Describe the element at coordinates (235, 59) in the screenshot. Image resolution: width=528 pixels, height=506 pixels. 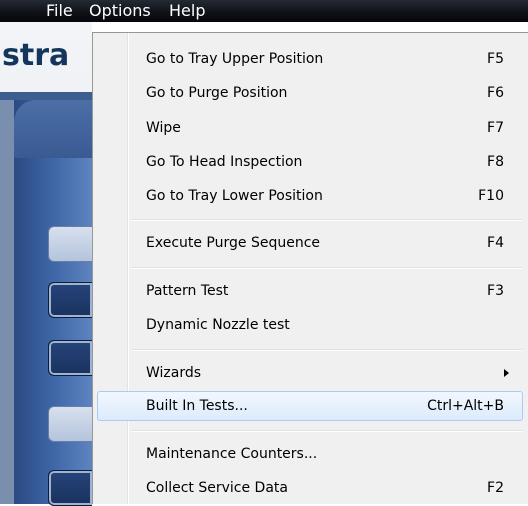
I see `menu-item-label: Go to Tray Upper Position` at that location.